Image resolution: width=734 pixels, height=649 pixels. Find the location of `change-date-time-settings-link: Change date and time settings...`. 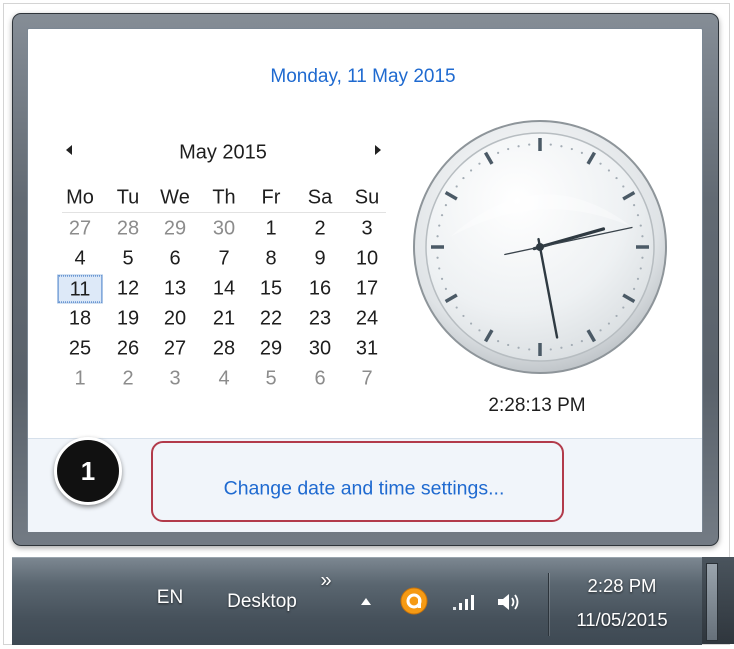

change-date-time-settings-link: Change date and time settings... is located at coordinates (364, 489).